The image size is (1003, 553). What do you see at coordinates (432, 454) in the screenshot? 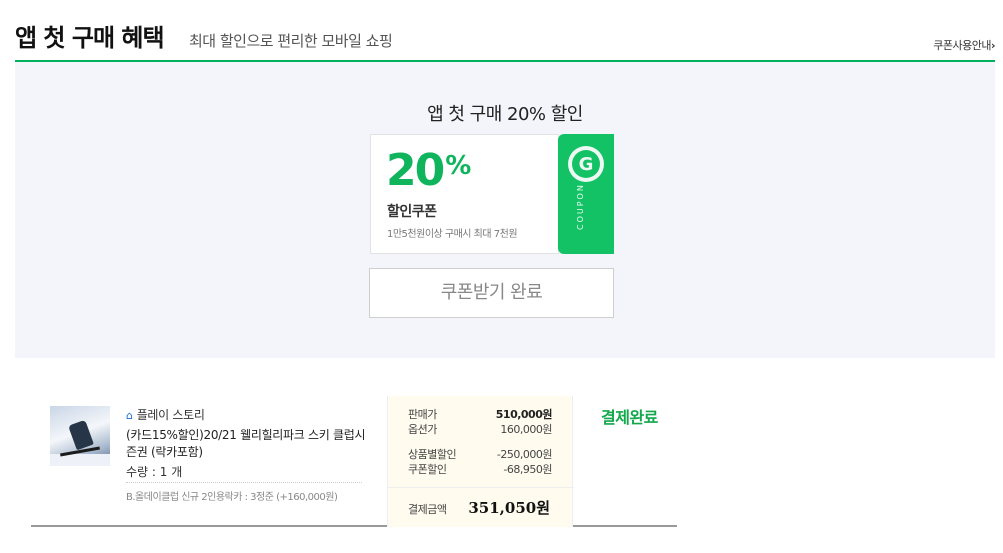
I see `product-discount-label: 상품별할인` at bounding box center [432, 454].